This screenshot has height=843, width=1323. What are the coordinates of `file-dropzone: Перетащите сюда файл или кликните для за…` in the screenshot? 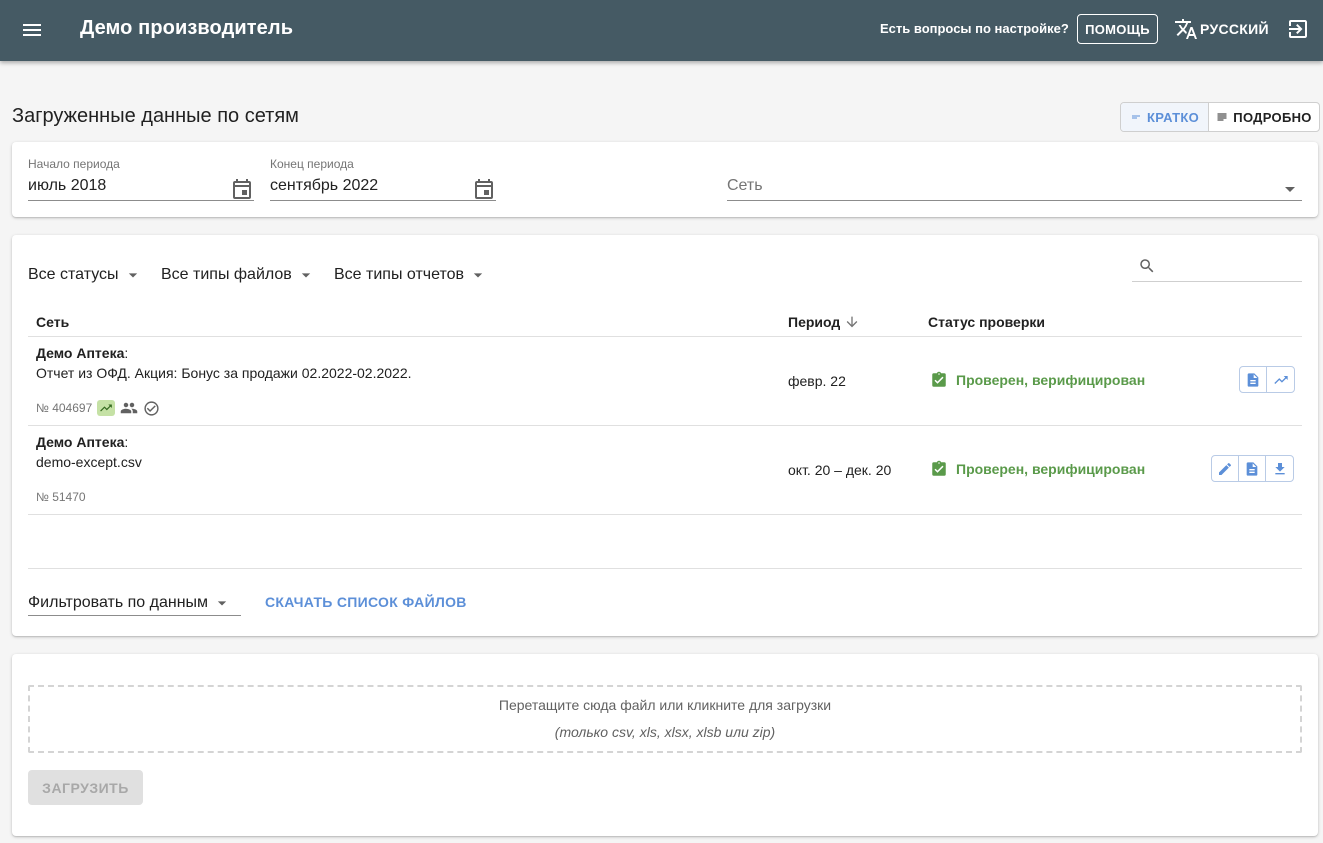 It's located at (665, 719).